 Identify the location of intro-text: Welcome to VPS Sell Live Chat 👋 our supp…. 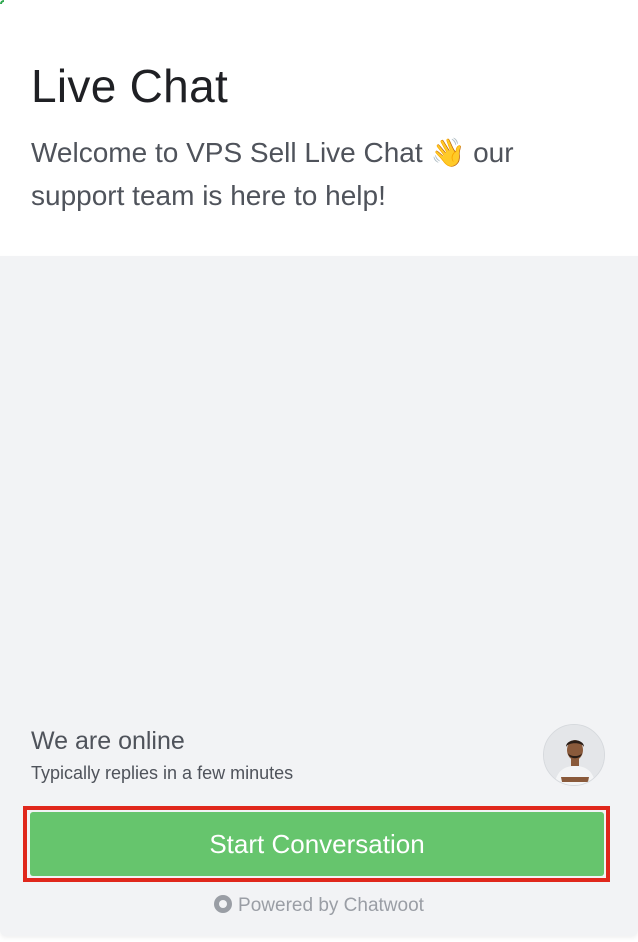
(272, 174).